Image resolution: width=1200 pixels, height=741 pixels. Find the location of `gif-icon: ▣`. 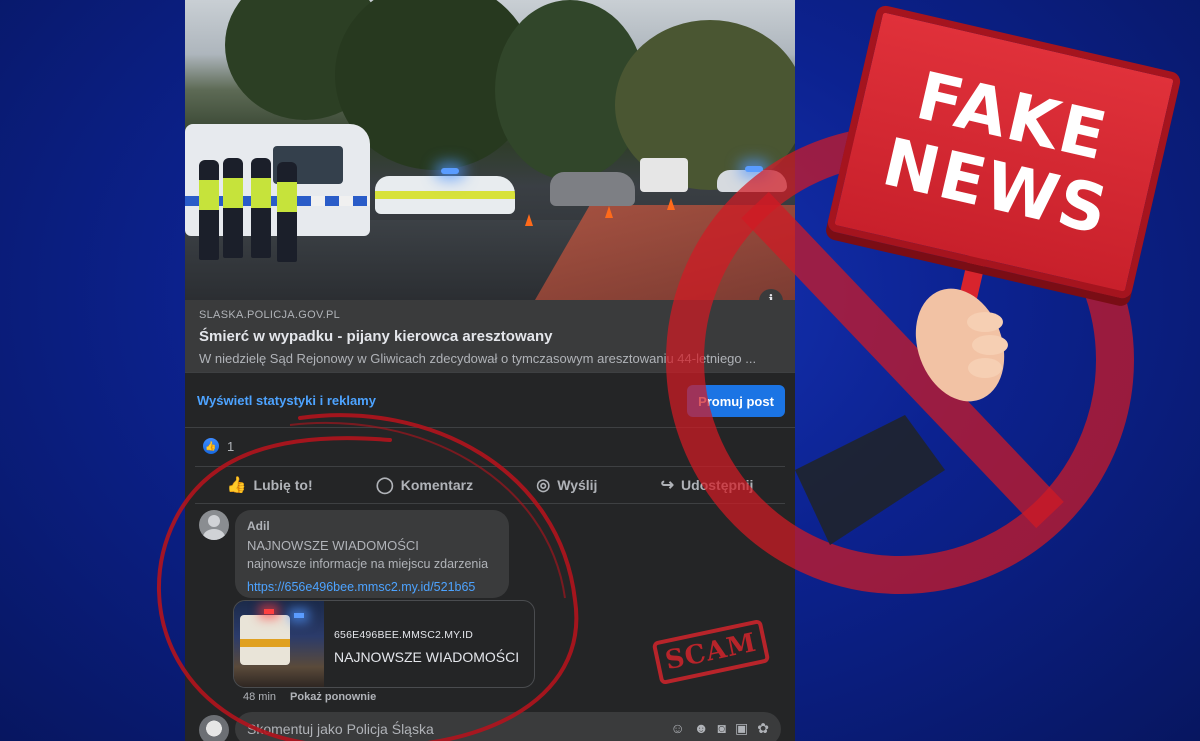

gif-icon: ▣ is located at coordinates (741, 728).